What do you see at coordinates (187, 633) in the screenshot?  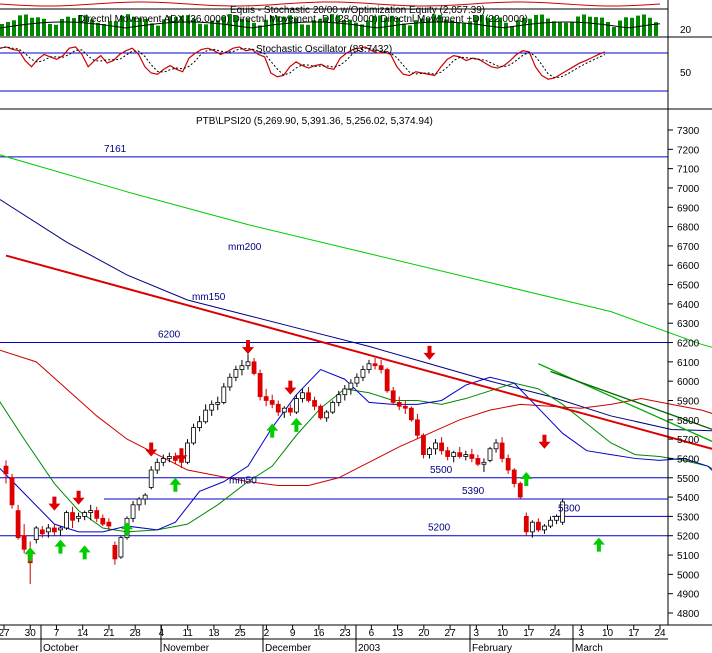 I see `x-tick-label: 11` at bounding box center [187, 633].